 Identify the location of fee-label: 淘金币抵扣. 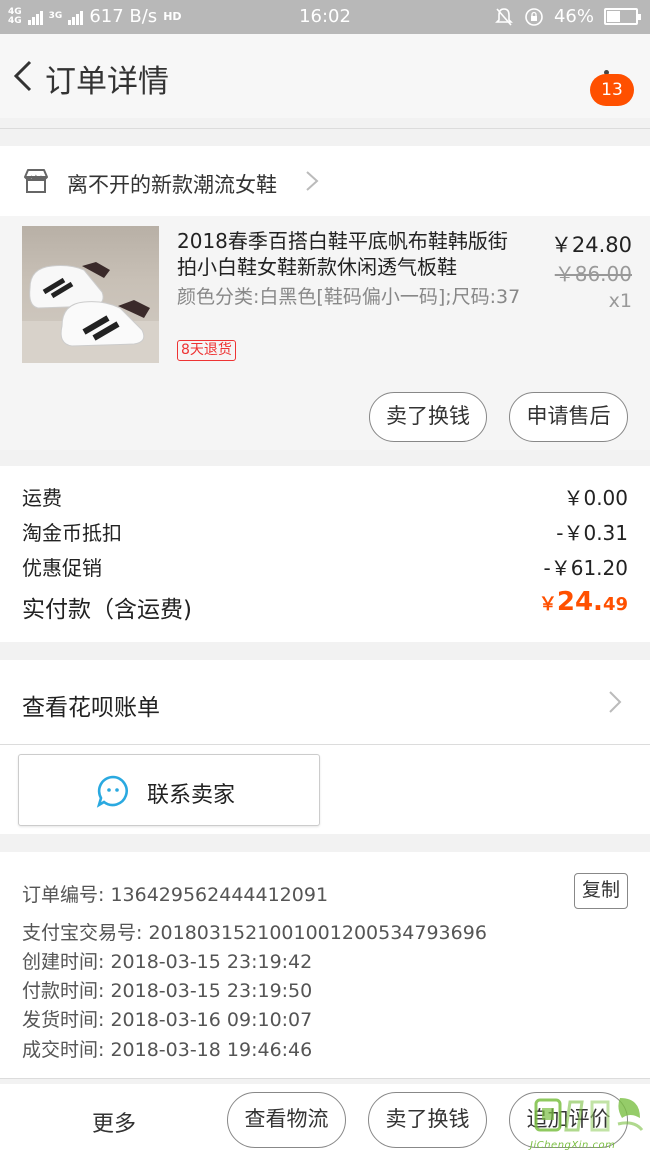
(72, 533).